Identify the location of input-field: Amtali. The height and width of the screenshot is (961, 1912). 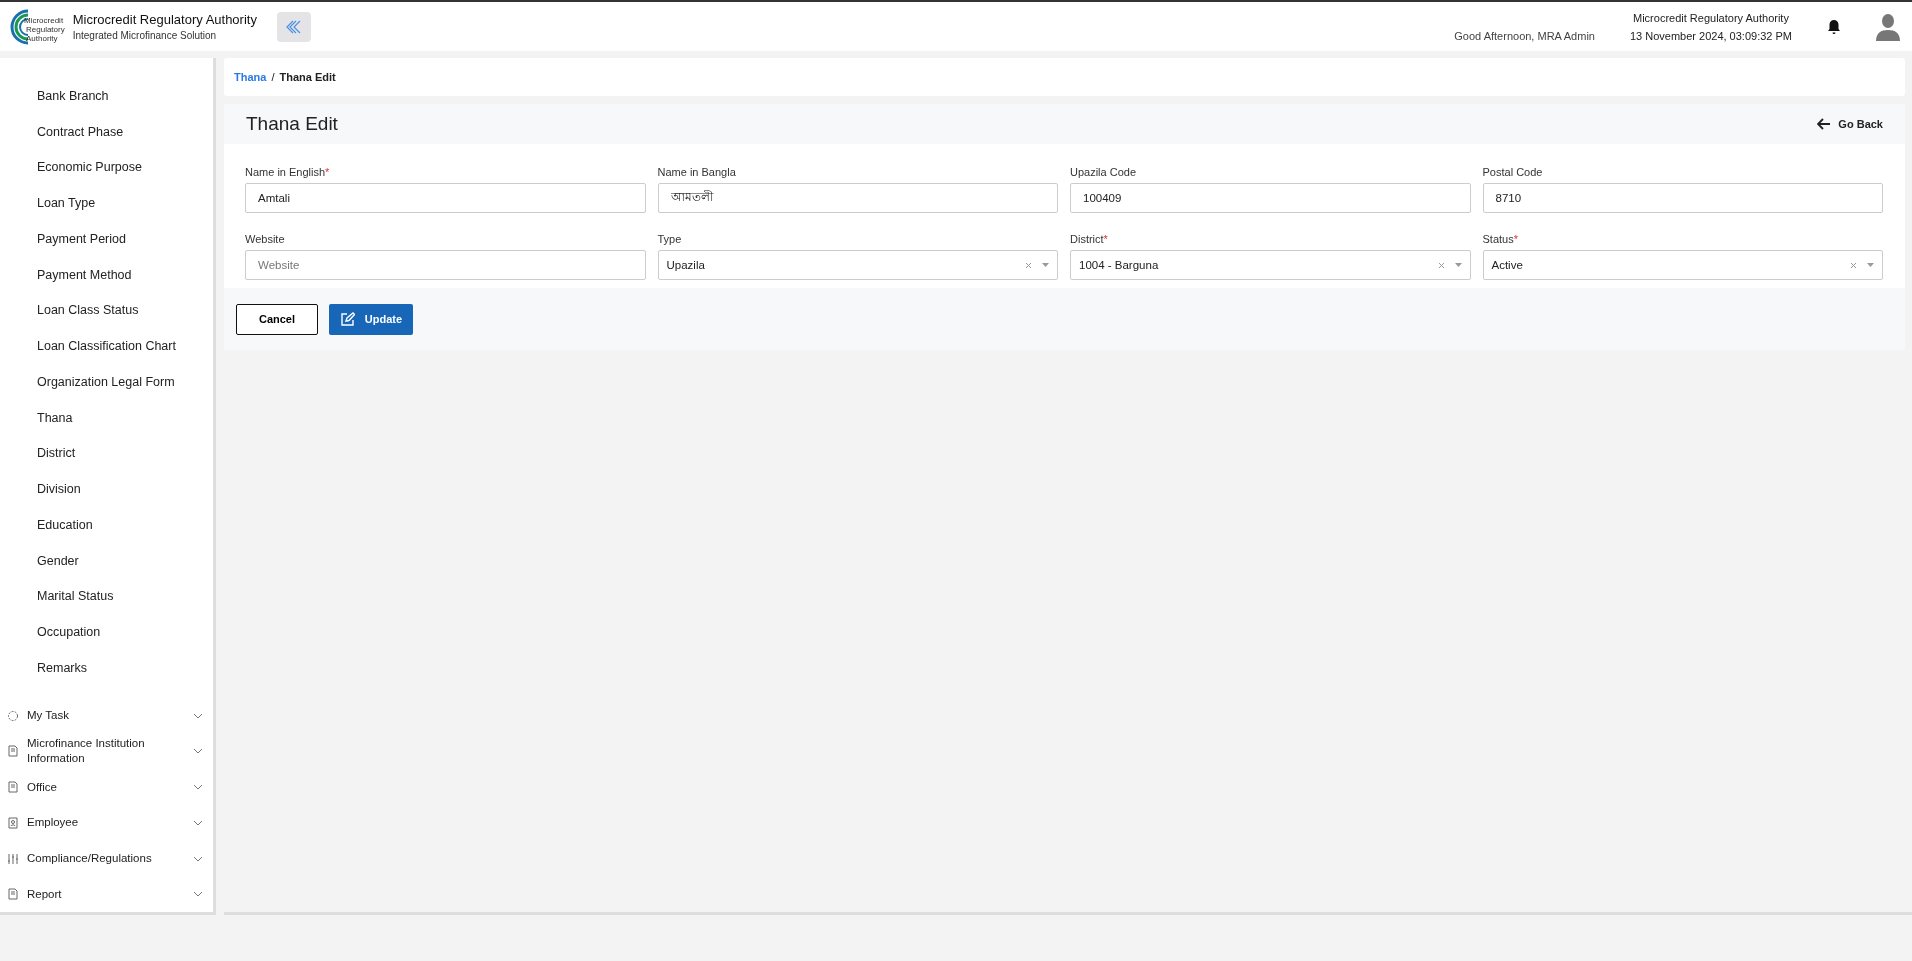
(445, 198).